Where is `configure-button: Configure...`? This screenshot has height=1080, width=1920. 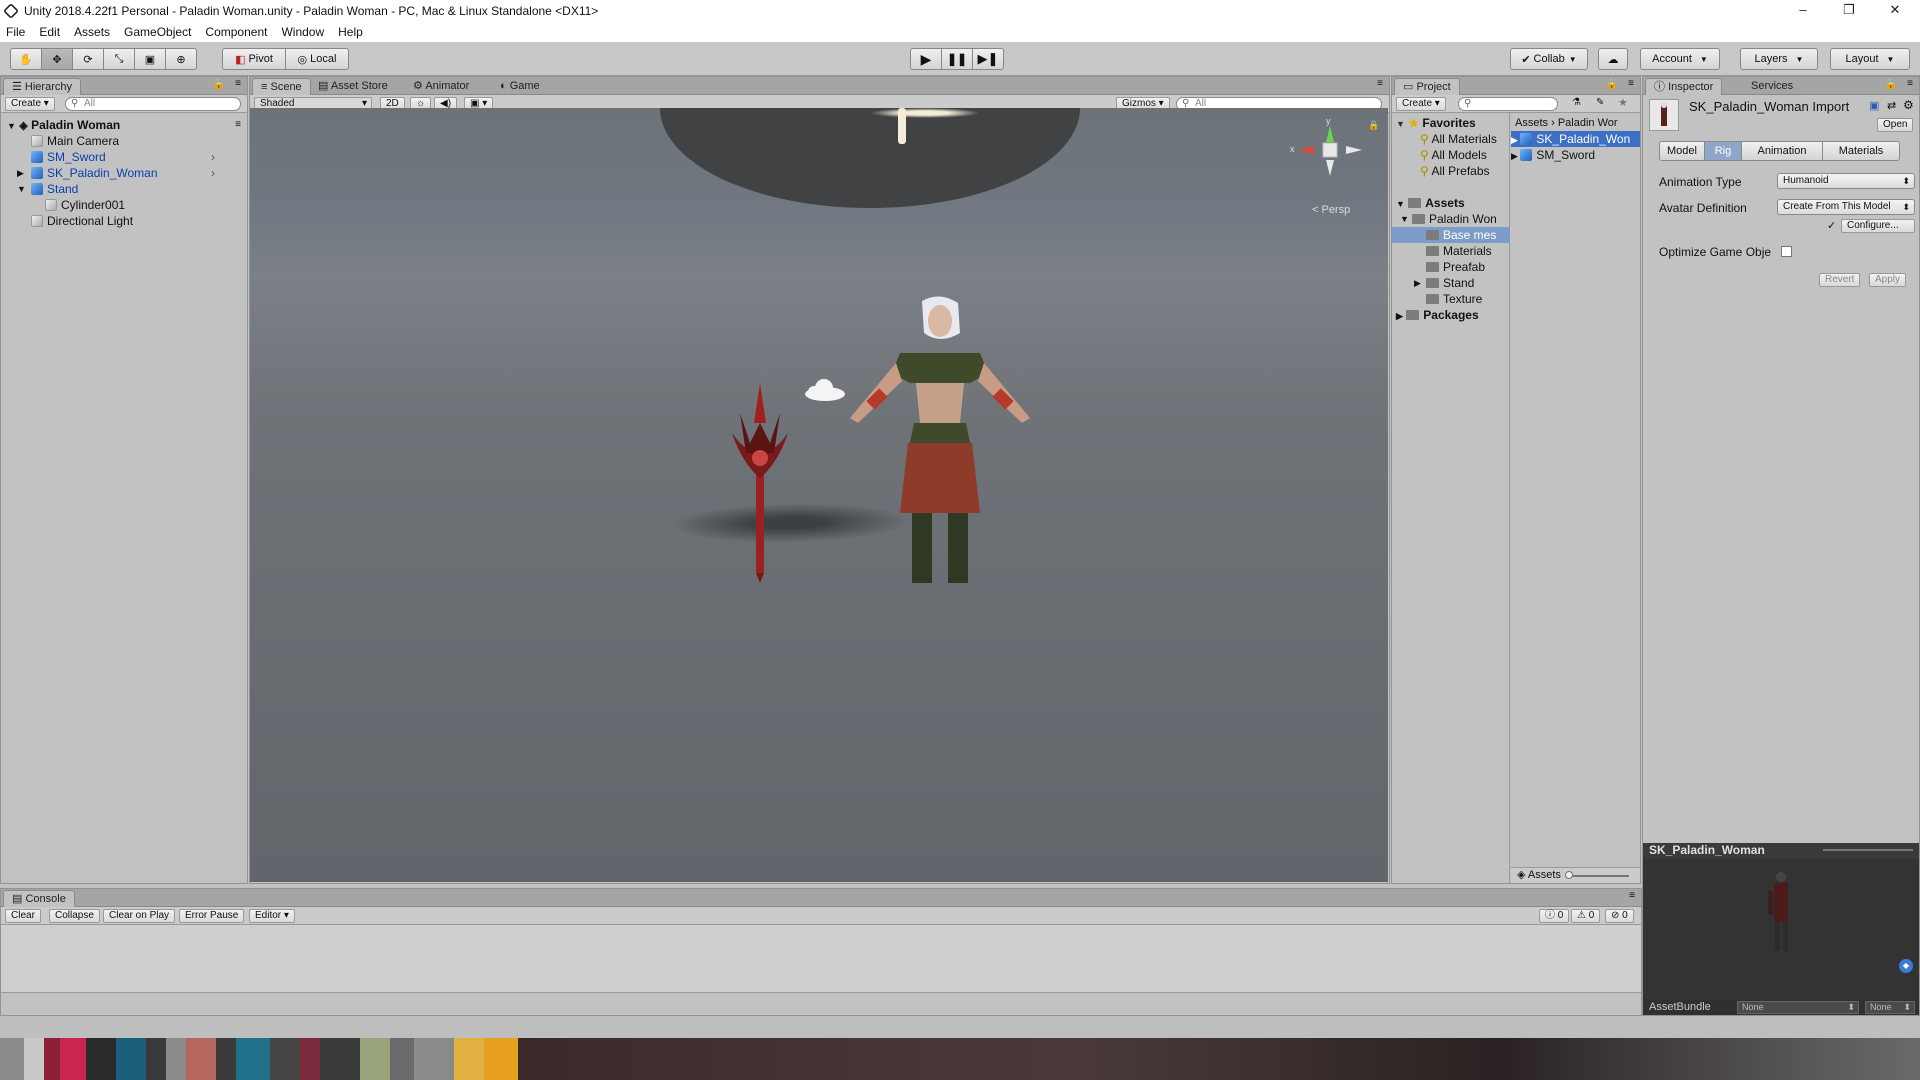
configure-button: Configure... is located at coordinates (1878, 226).